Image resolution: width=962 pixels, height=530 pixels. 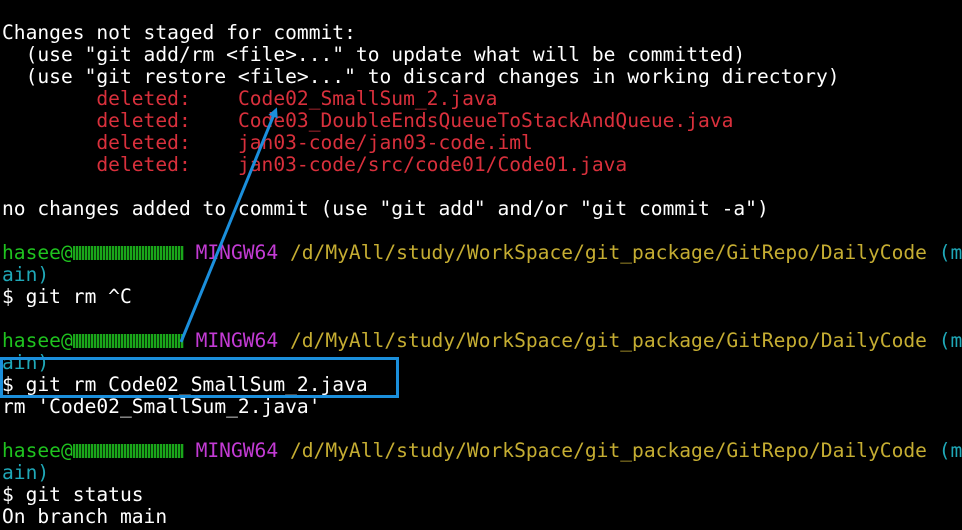 I want to click on deleted-file-line: deleted: jan03-code/jan03-code.iml, so click(x=482, y=143).